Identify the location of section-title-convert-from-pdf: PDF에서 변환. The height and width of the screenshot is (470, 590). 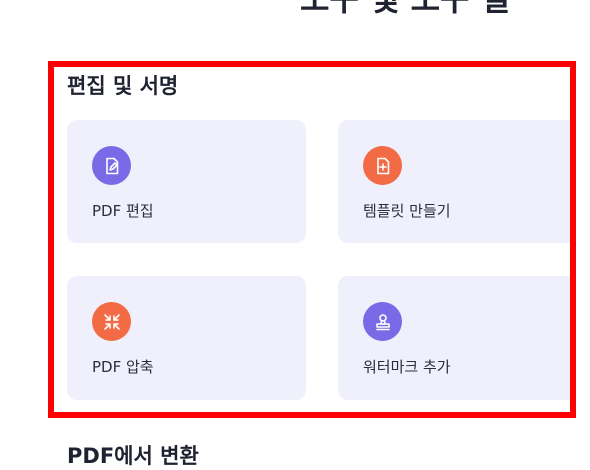
(133, 456).